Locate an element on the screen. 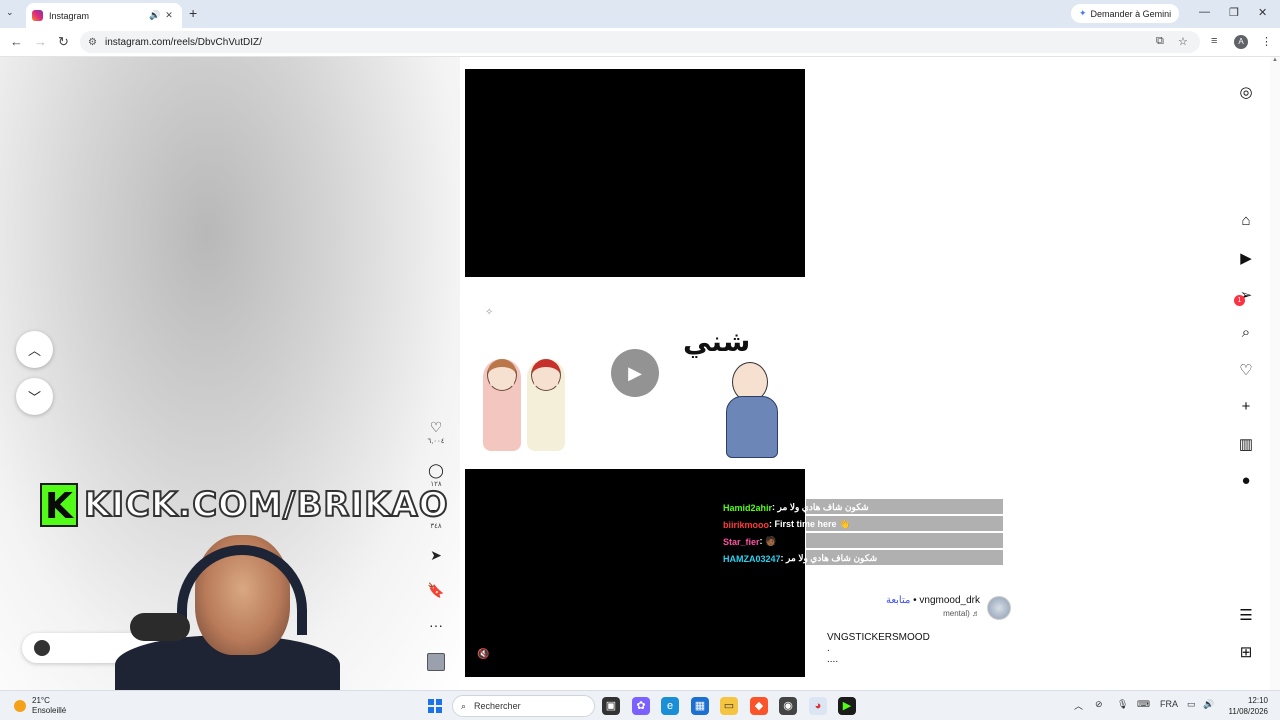  more-options-button: ··· is located at coordinates (436, 625).